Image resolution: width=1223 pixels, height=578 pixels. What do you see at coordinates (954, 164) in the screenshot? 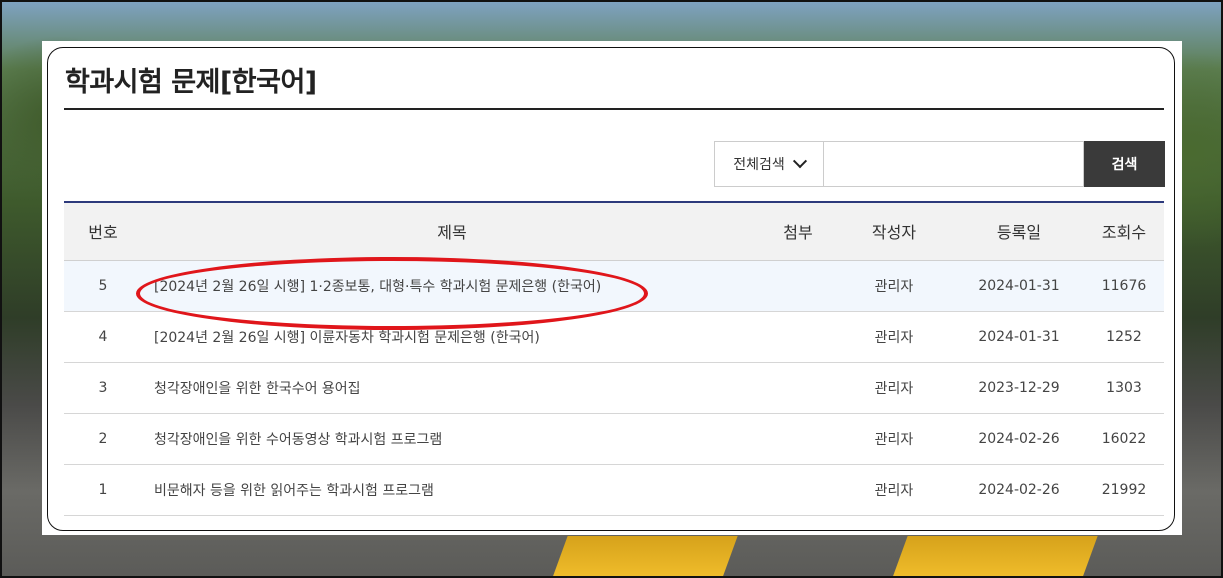
I see `search-input` at bounding box center [954, 164].